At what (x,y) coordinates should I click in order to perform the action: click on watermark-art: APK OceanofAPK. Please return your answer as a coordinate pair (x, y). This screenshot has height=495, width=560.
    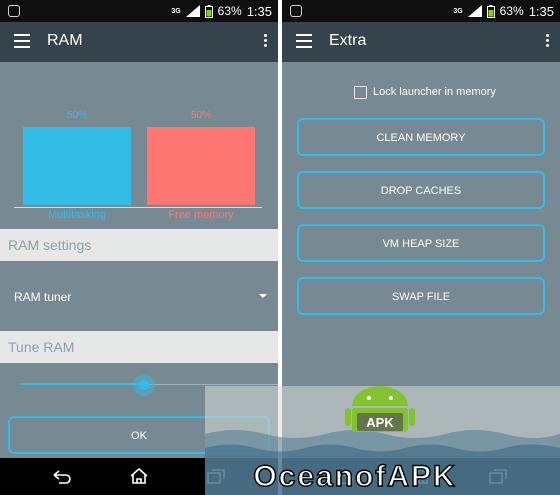
    Looking at the image, I should click on (382, 440).